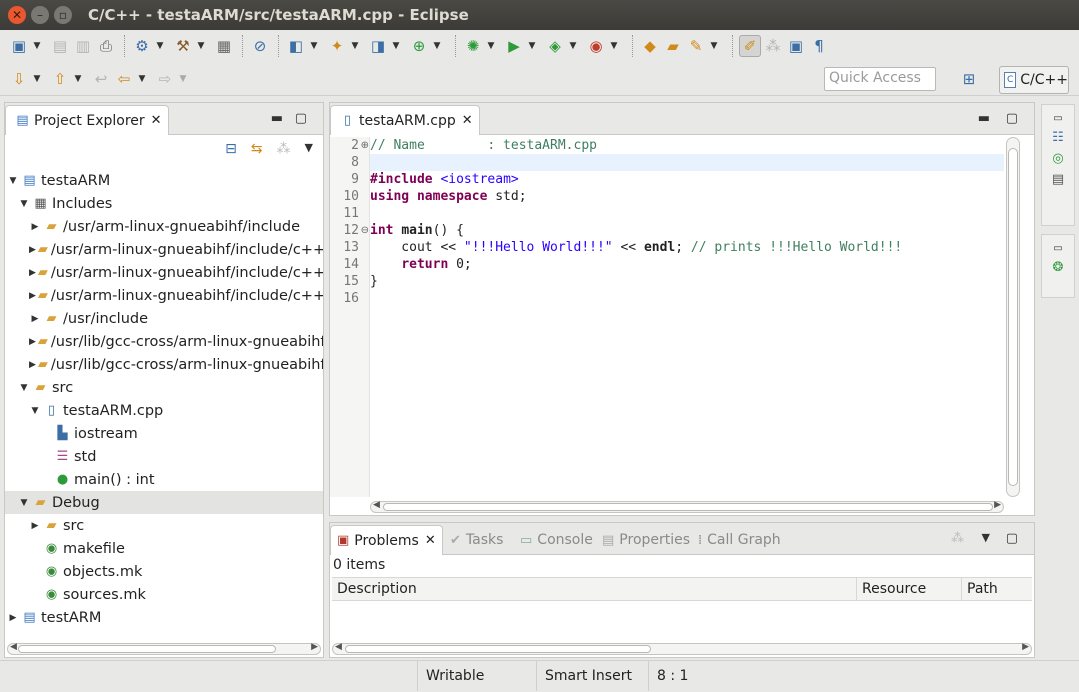 The width and height of the screenshot is (1079, 692). Describe the element at coordinates (142, 46) in the screenshot. I see `build-configuration-icon: ⚙` at that location.